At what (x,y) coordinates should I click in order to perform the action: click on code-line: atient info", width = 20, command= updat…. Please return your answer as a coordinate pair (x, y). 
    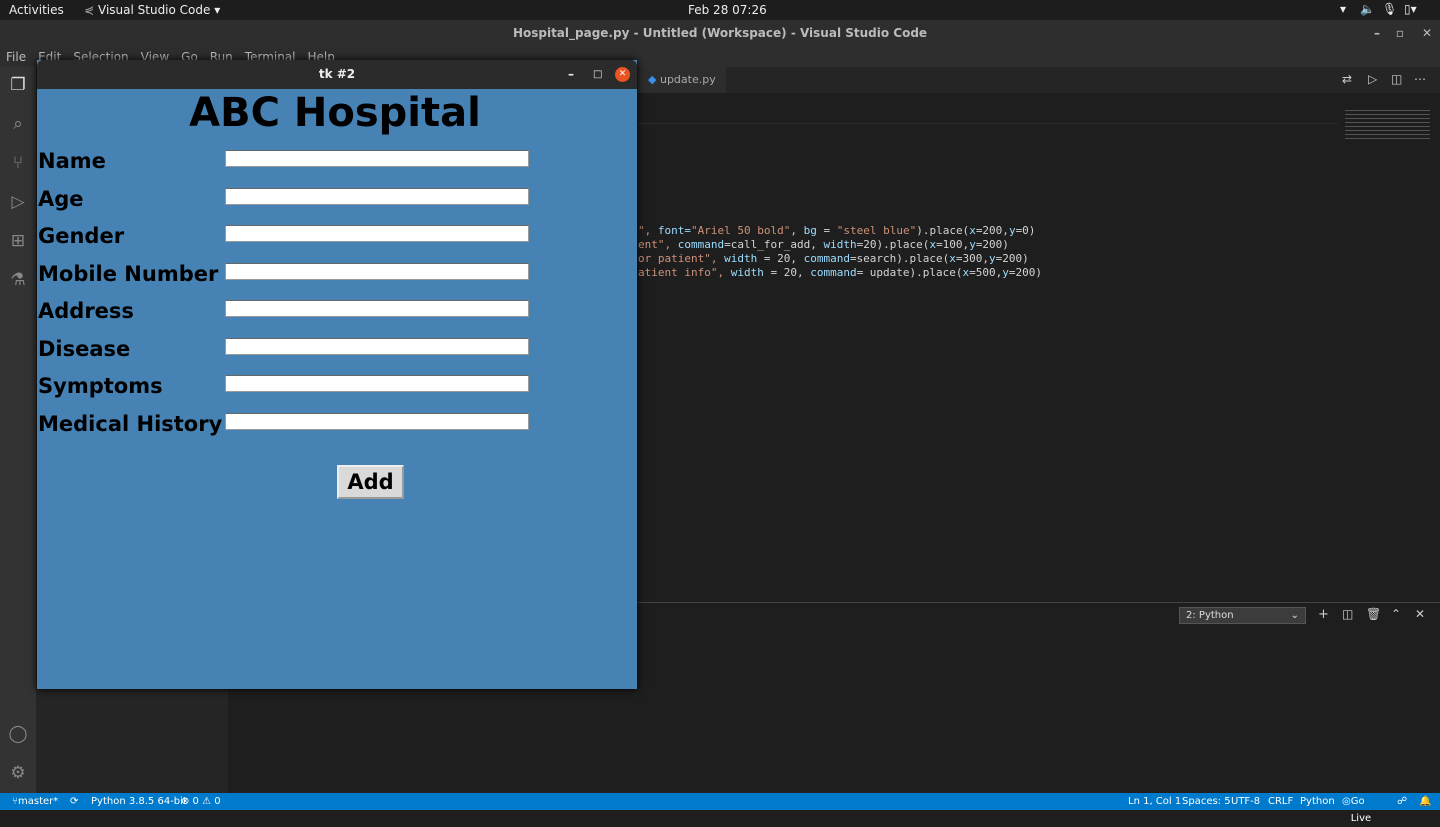
    Looking at the image, I should click on (840, 272).